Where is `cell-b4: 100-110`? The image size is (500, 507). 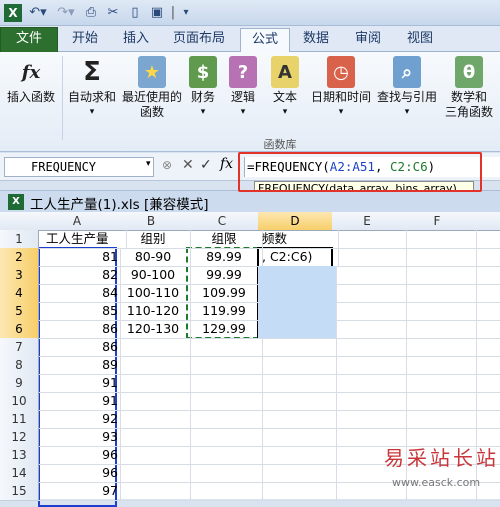 cell-b4: 100-110 is located at coordinates (153, 293).